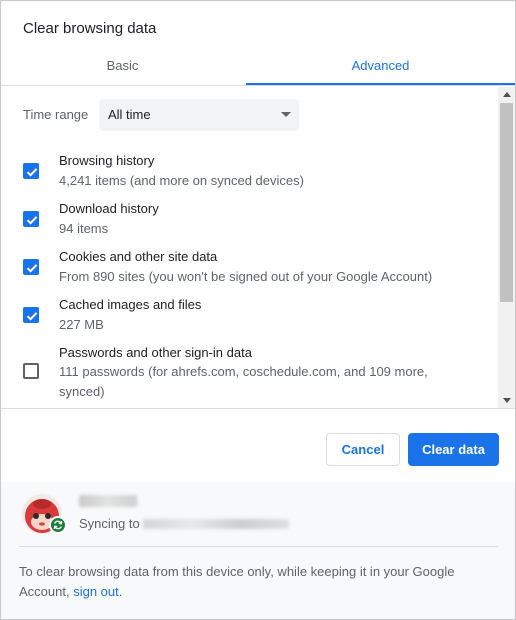  I want to click on scroll-down-arrow-icon, so click(507, 400).